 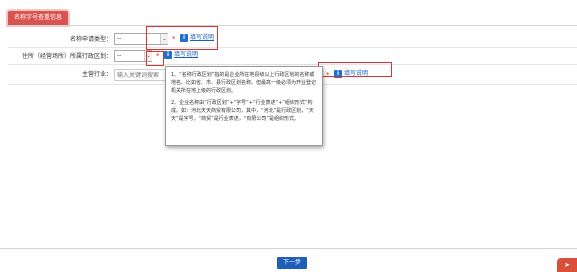 I want to click on admin-division-label: 住所（经营场所）所属行政区划：, so click(x=66, y=56).